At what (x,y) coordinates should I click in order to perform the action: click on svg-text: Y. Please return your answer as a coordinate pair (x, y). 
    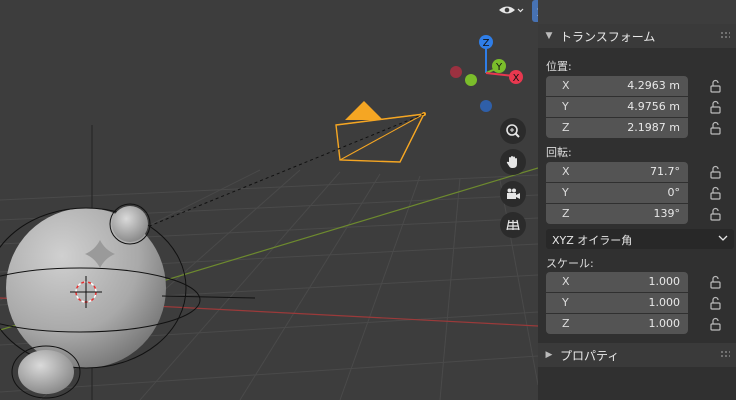
    Looking at the image, I should click on (499, 67).